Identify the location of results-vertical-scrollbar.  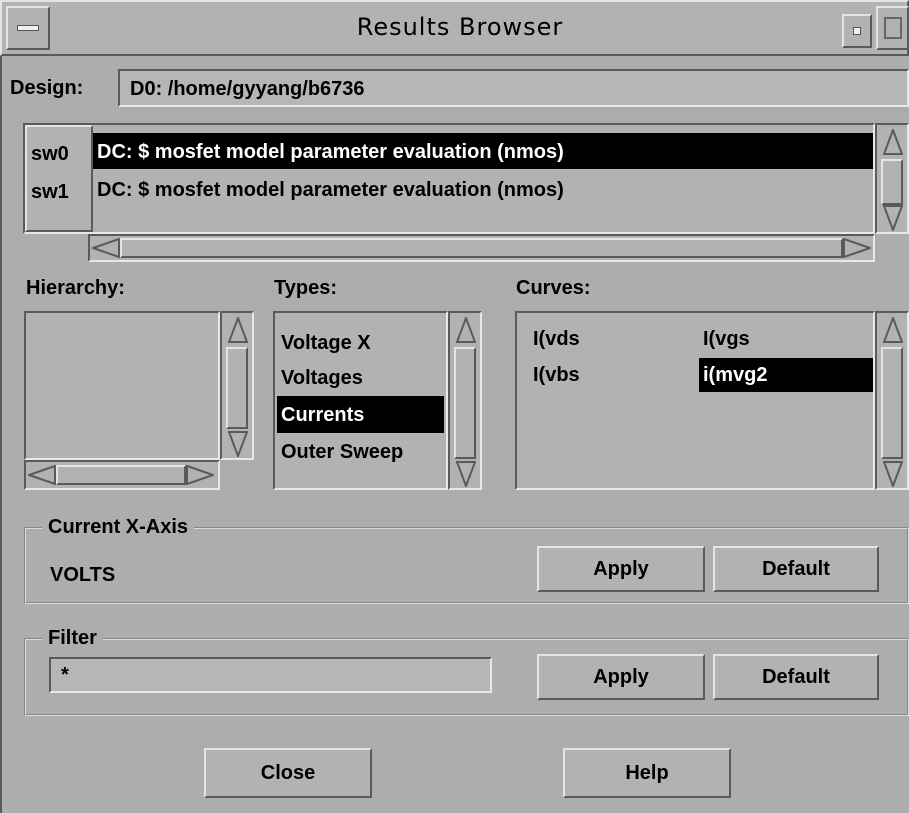
(892, 178).